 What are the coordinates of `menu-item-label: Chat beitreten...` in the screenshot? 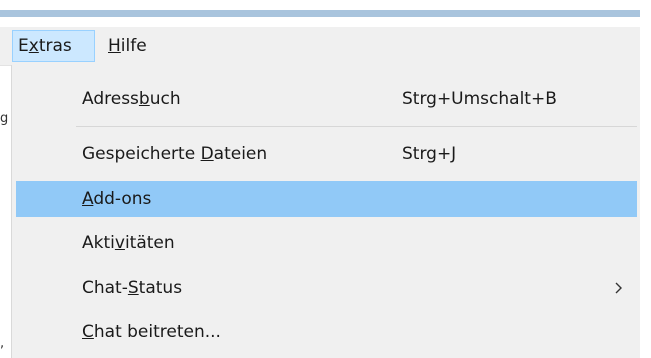 It's located at (151, 332).